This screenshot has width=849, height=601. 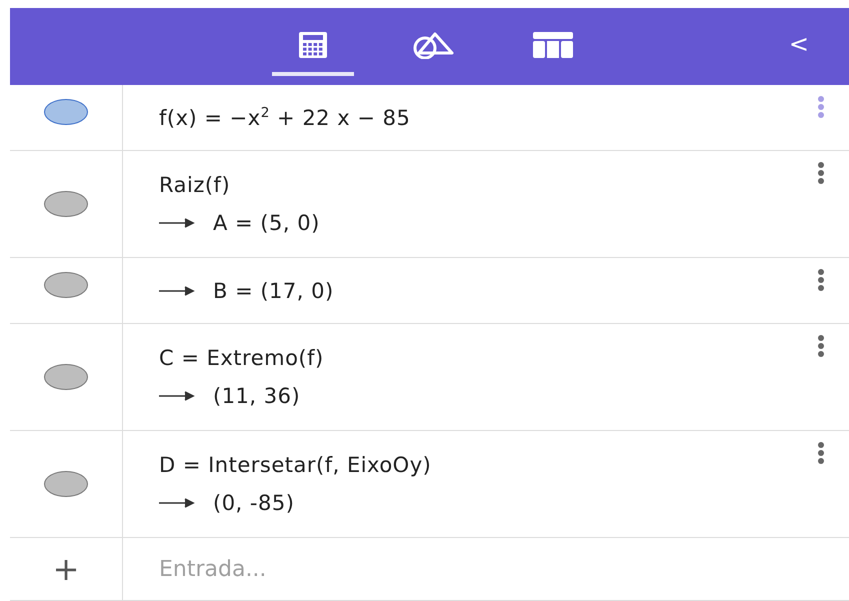 What do you see at coordinates (284, 117) in the screenshot?
I see `expression-text: f(x) = −x$^{2}$ + 22 x − 85` at bounding box center [284, 117].